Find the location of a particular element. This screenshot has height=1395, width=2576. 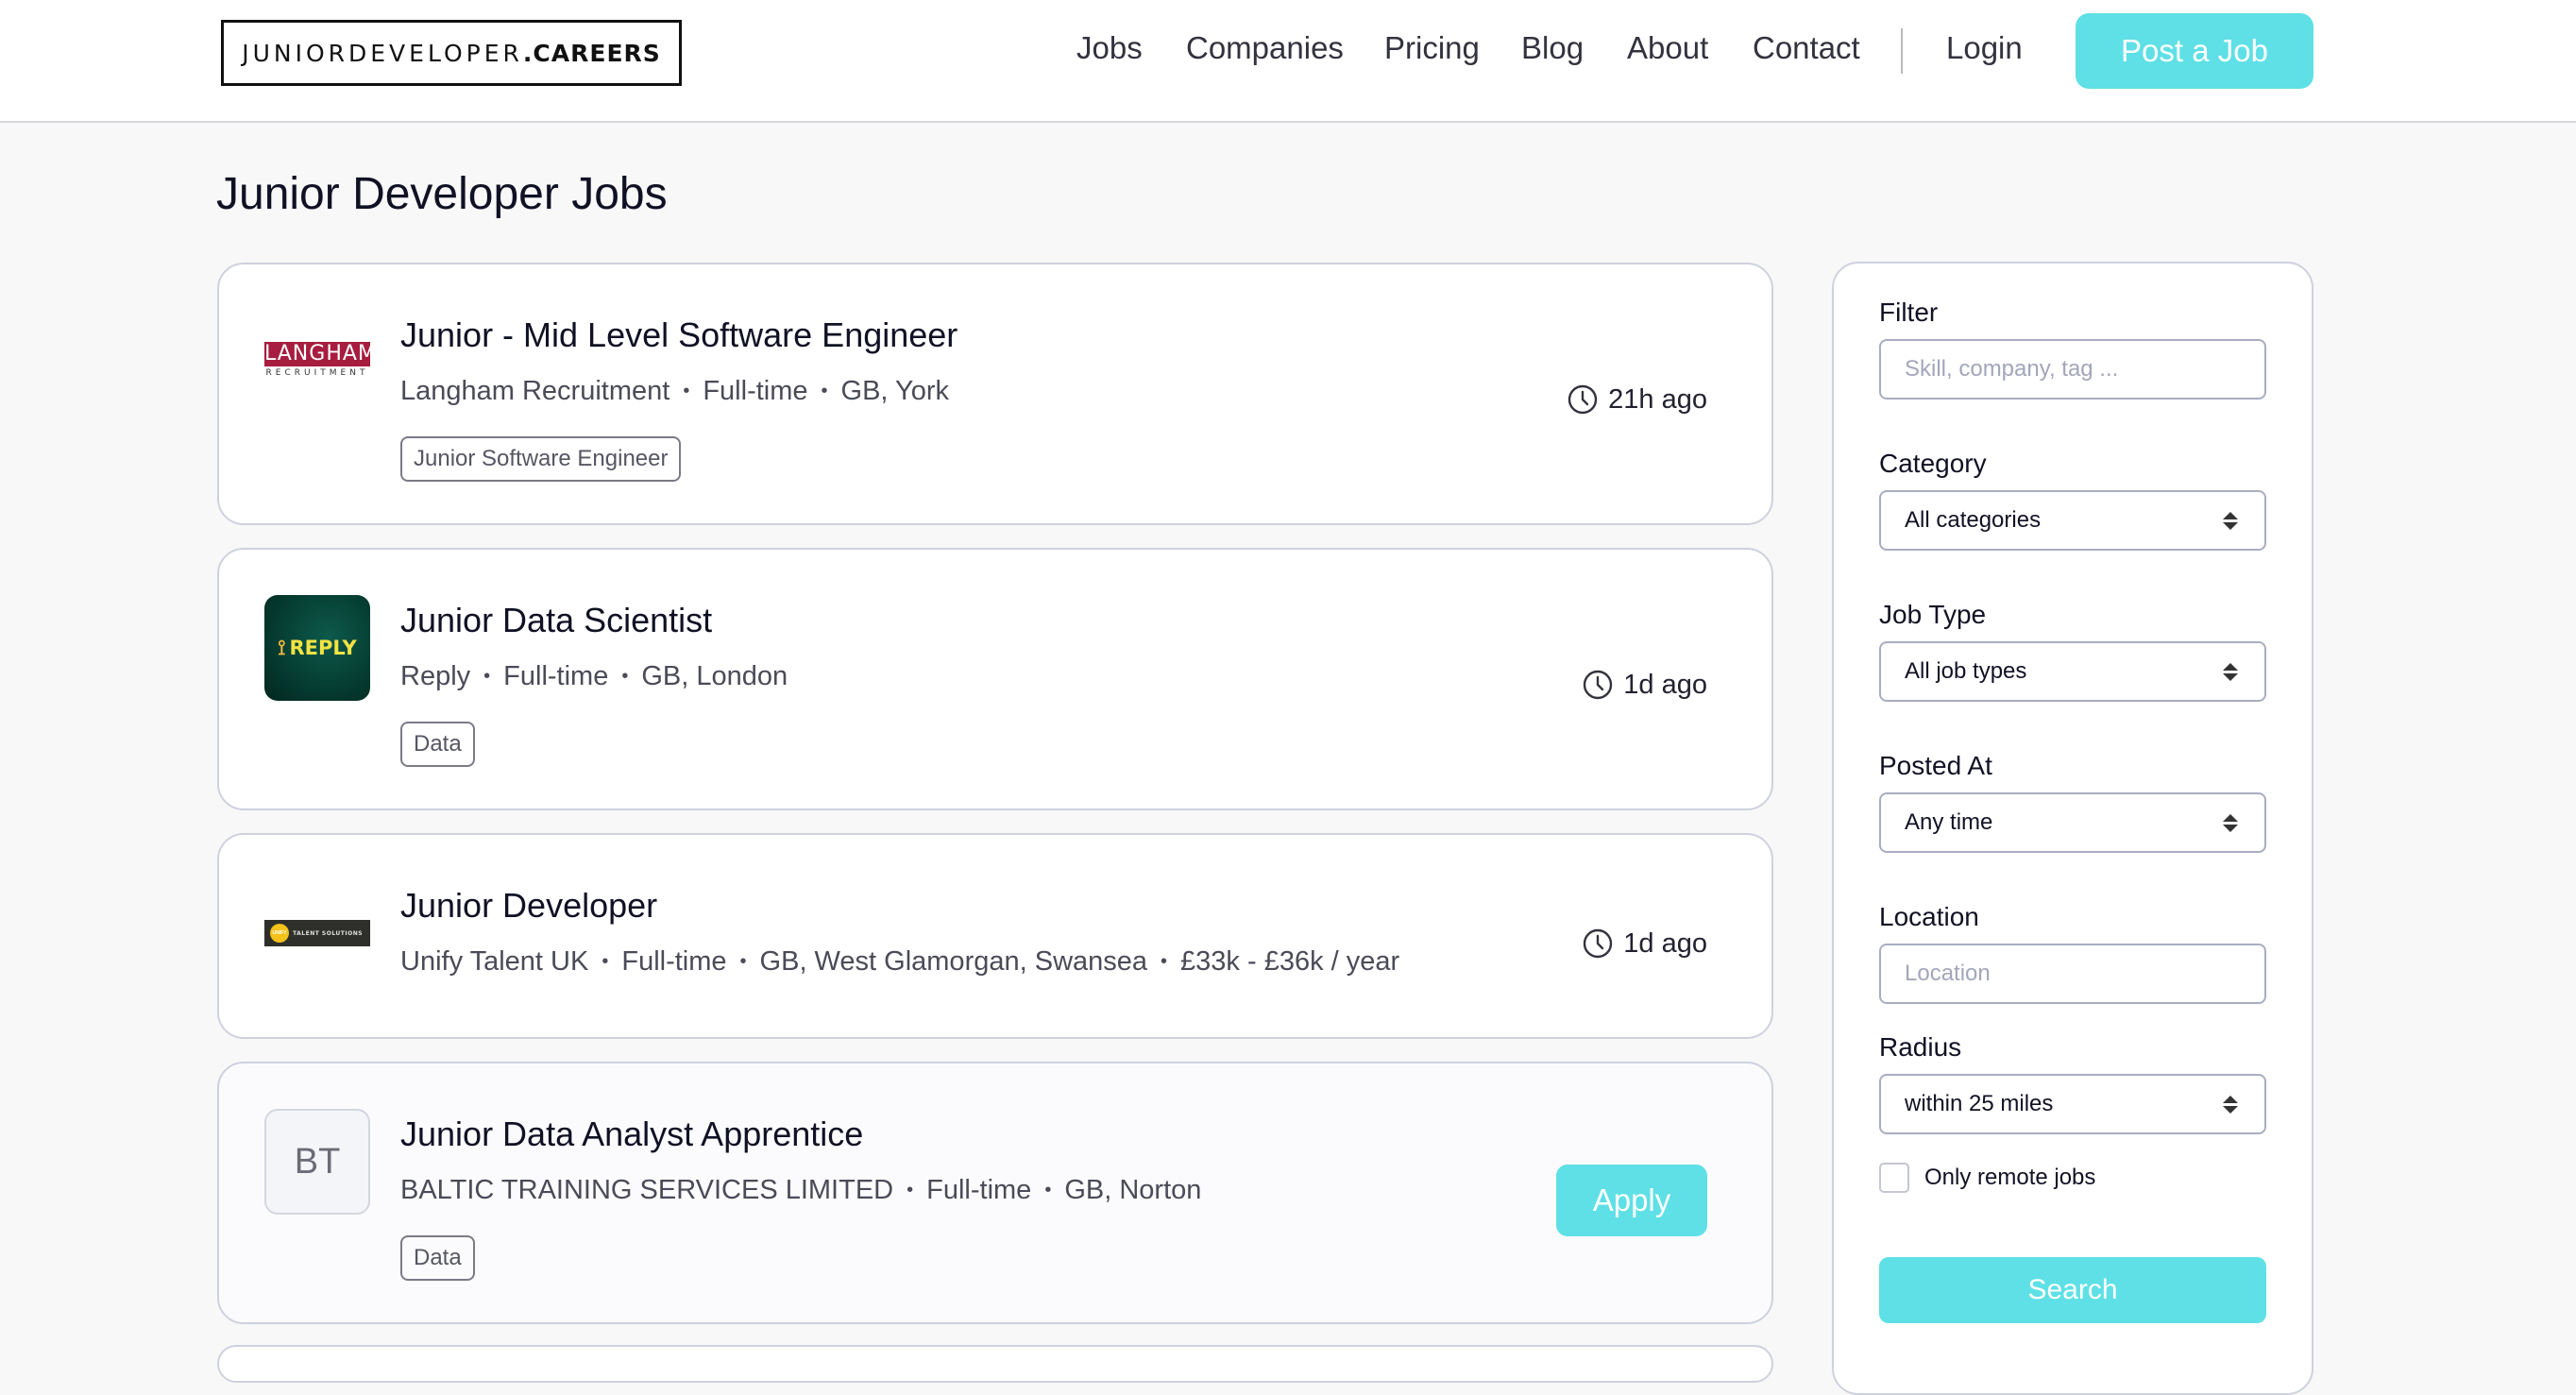

company-logo-langham: LANGHAM RECRUITMENT is located at coordinates (320, 360).